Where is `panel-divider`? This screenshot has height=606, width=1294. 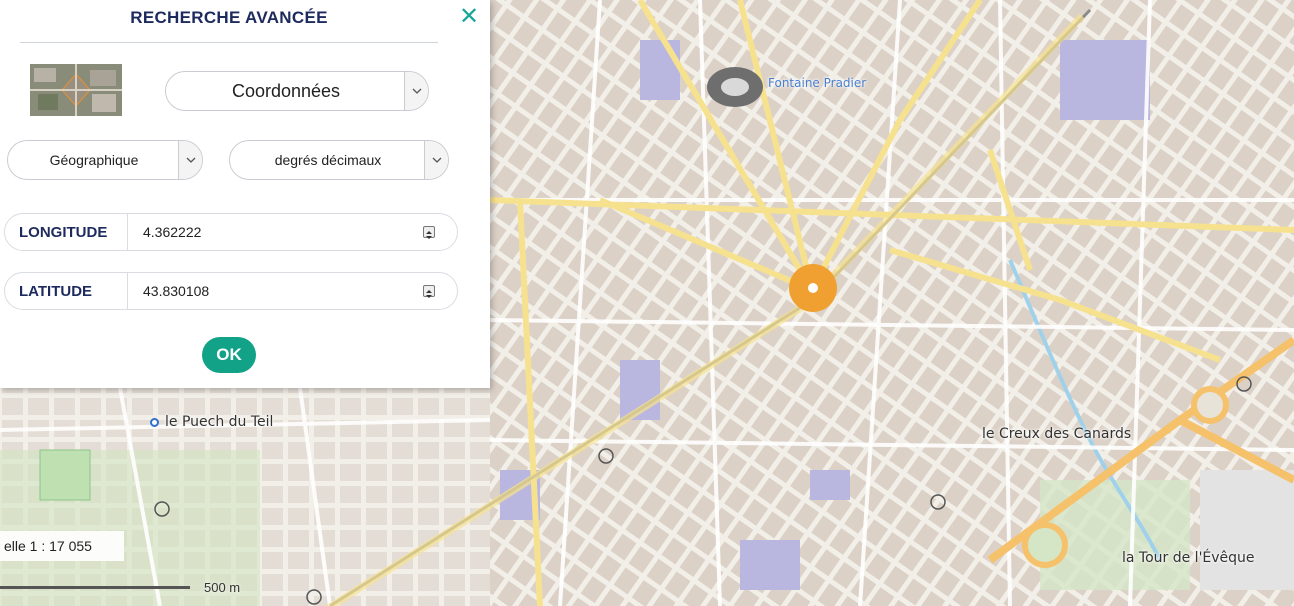
panel-divider is located at coordinates (229, 42).